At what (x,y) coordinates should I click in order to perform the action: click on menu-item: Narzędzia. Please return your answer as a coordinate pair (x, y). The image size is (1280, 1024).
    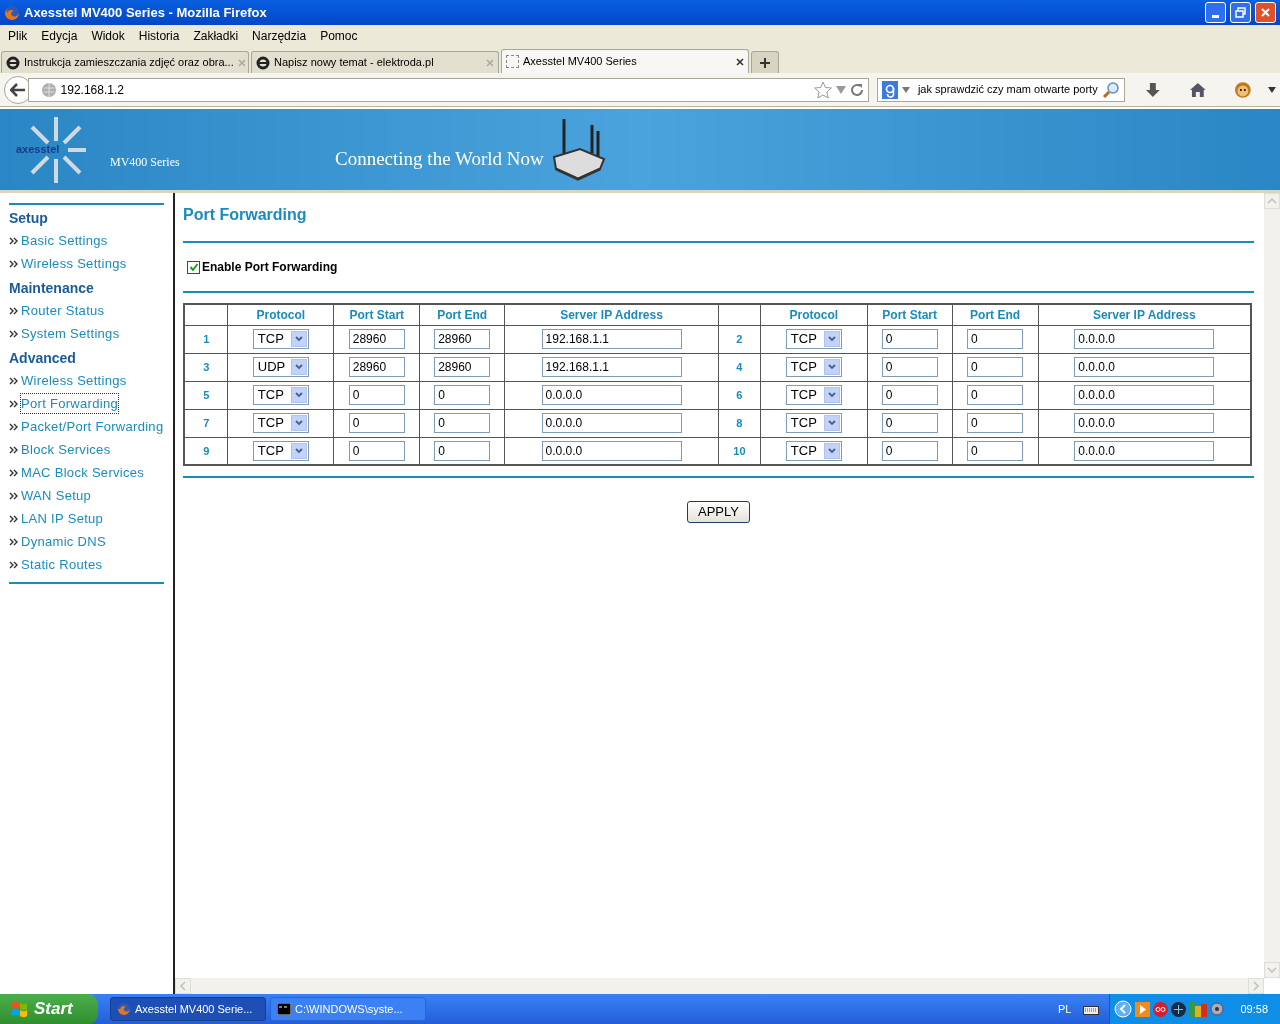
    Looking at the image, I should click on (279, 36).